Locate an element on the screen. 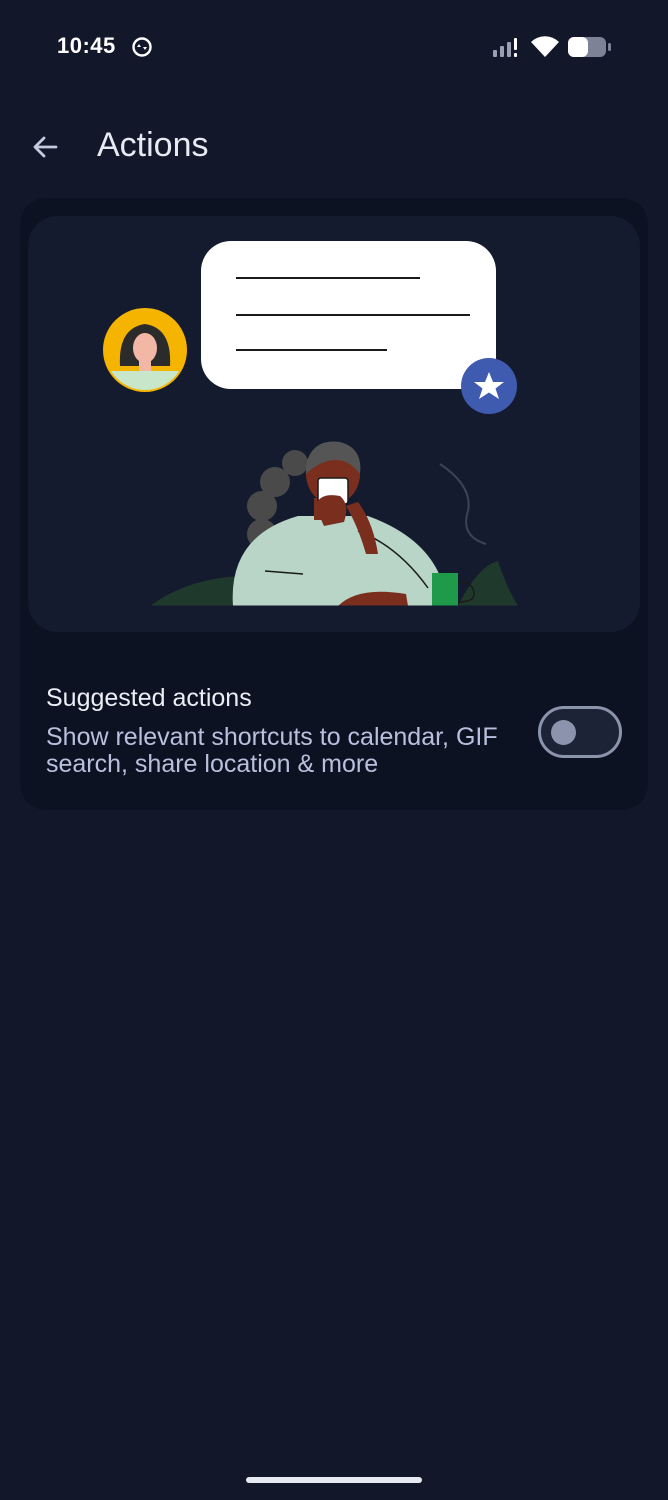 This screenshot has height=1500, width=668. back-button is located at coordinates (45, 147).